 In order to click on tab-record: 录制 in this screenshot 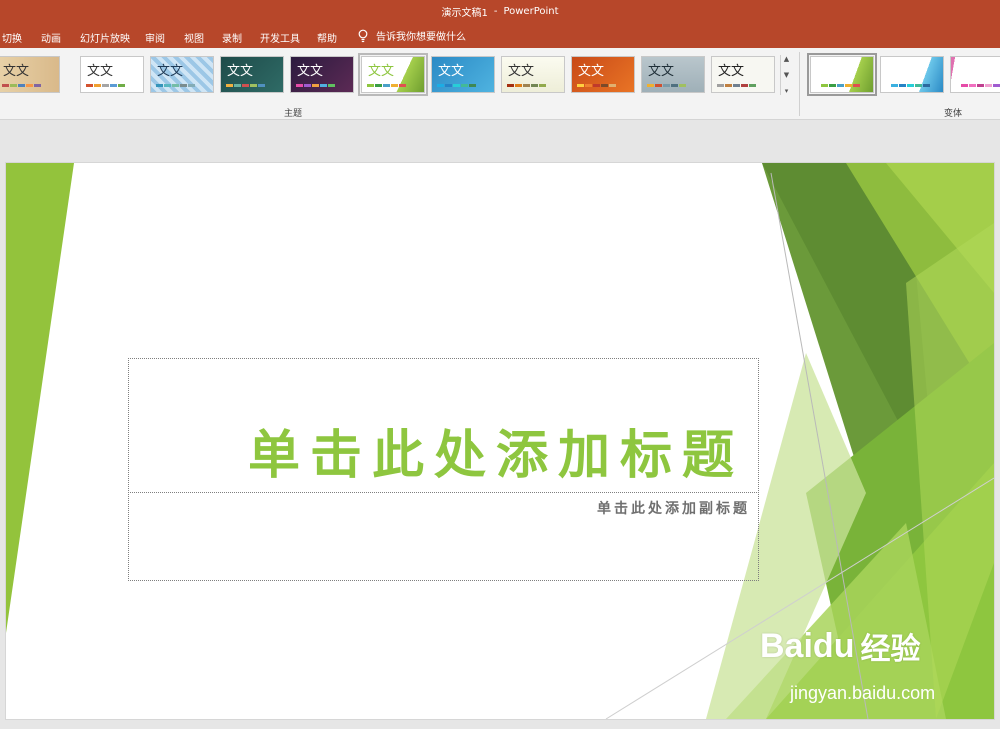, I will do `click(232, 37)`.